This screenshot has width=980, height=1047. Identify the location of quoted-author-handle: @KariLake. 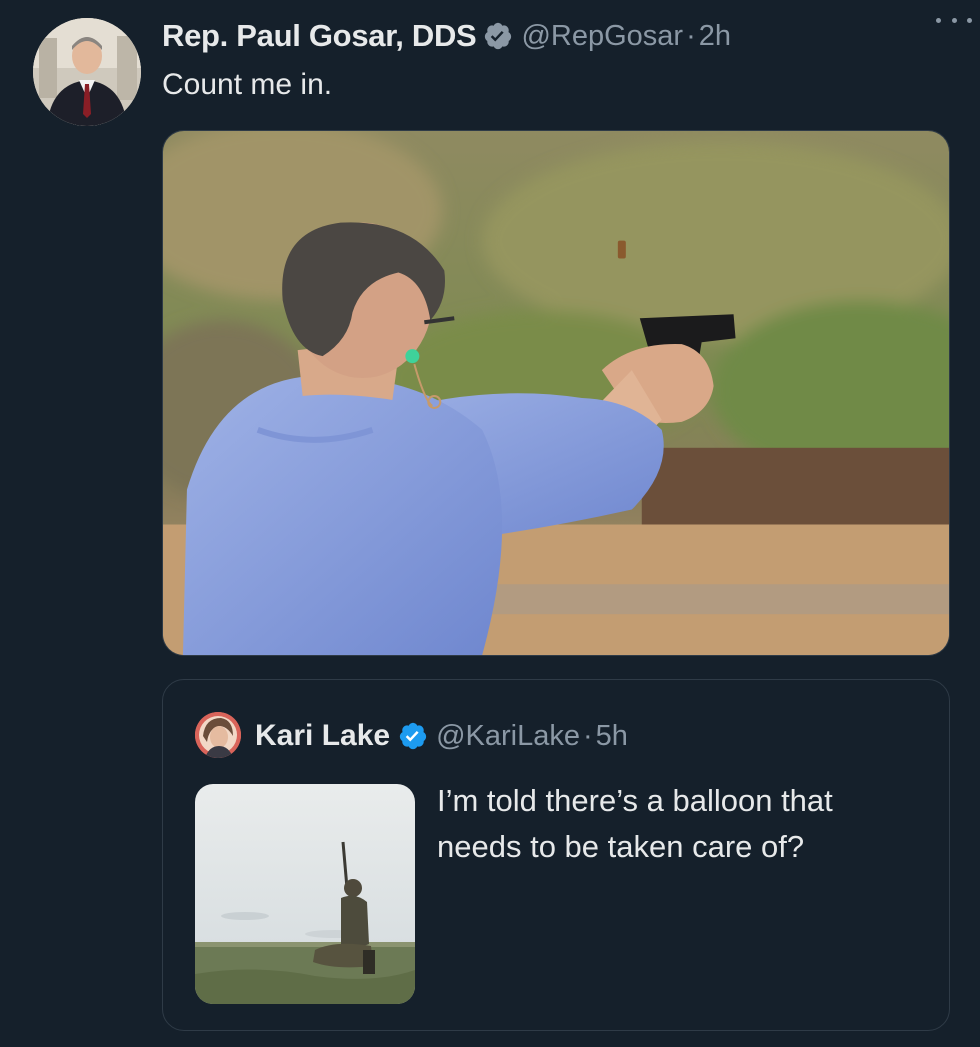
(508, 736).